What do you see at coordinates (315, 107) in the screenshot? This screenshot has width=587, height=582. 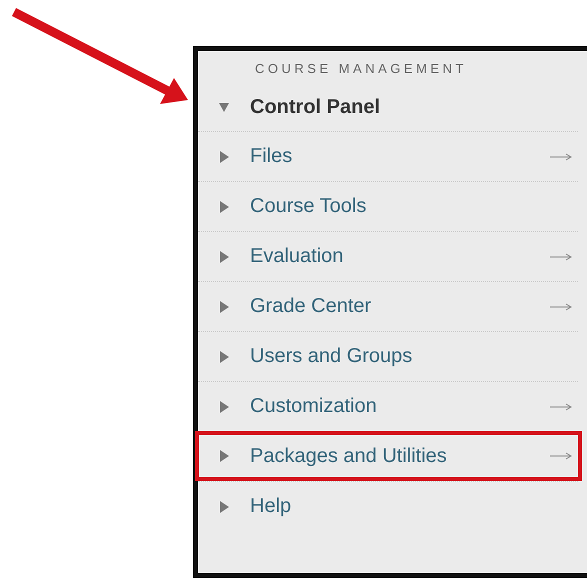 I see `section-title: Control Panel` at bounding box center [315, 107].